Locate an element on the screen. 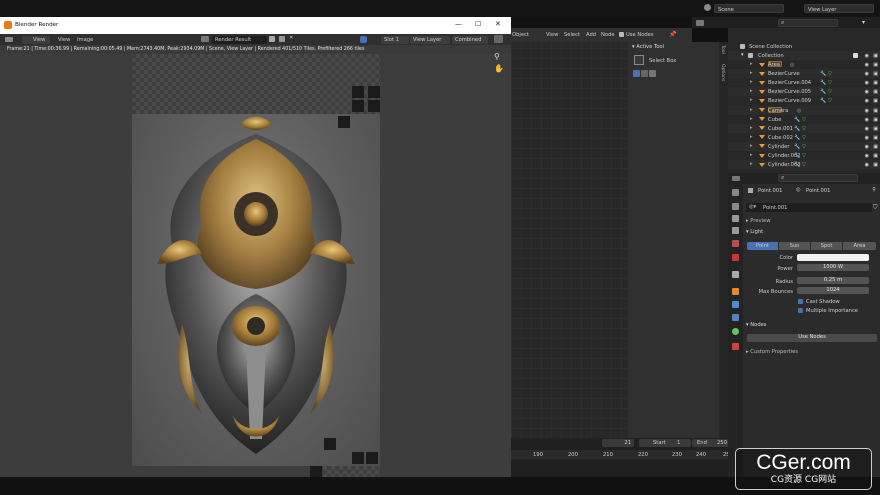 This screenshot has height=495, width=880. select-mode-subtract-icon is located at coordinates (652, 73).